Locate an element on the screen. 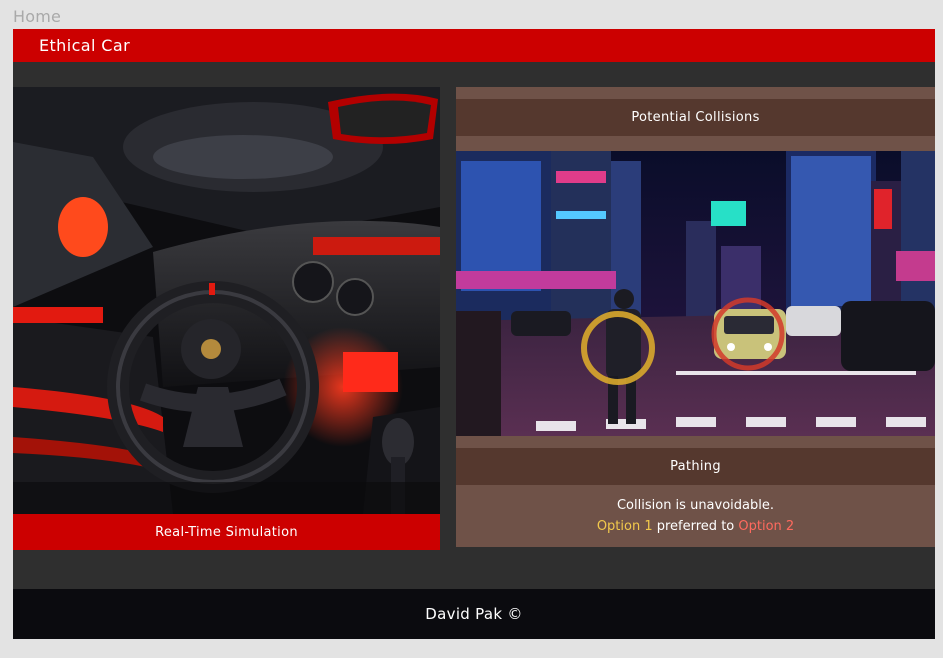 The width and height of the screenshot is (943, 658). preference-connector: preferred to is located at coordinates (695, 526).